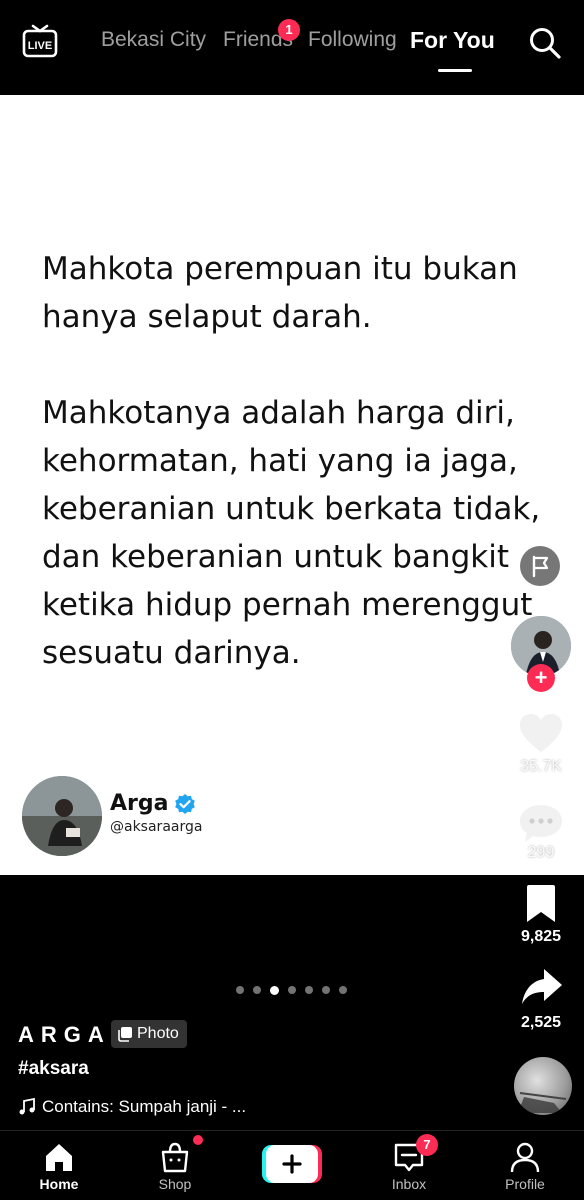 The height and width of the screenshot is (1200, 584). I want to click on save-count: 9,825, so click(541, 936).